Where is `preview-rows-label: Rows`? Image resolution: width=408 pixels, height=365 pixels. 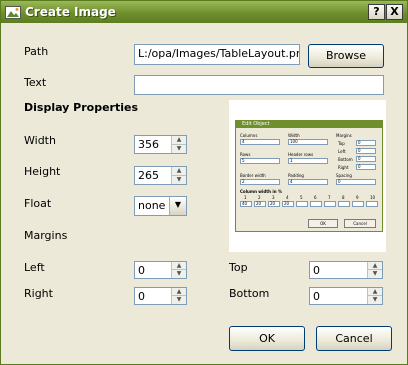
preview-rows-label: Rows is located at coordinates (245, 154).